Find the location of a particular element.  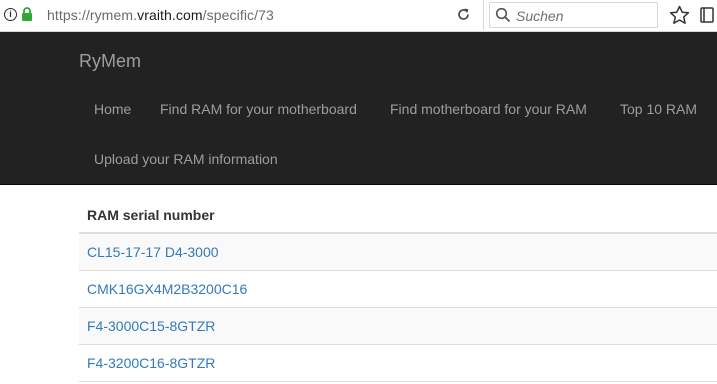

table-row: F4-3200C16-8GTZR is located at coordinates (398, 363).